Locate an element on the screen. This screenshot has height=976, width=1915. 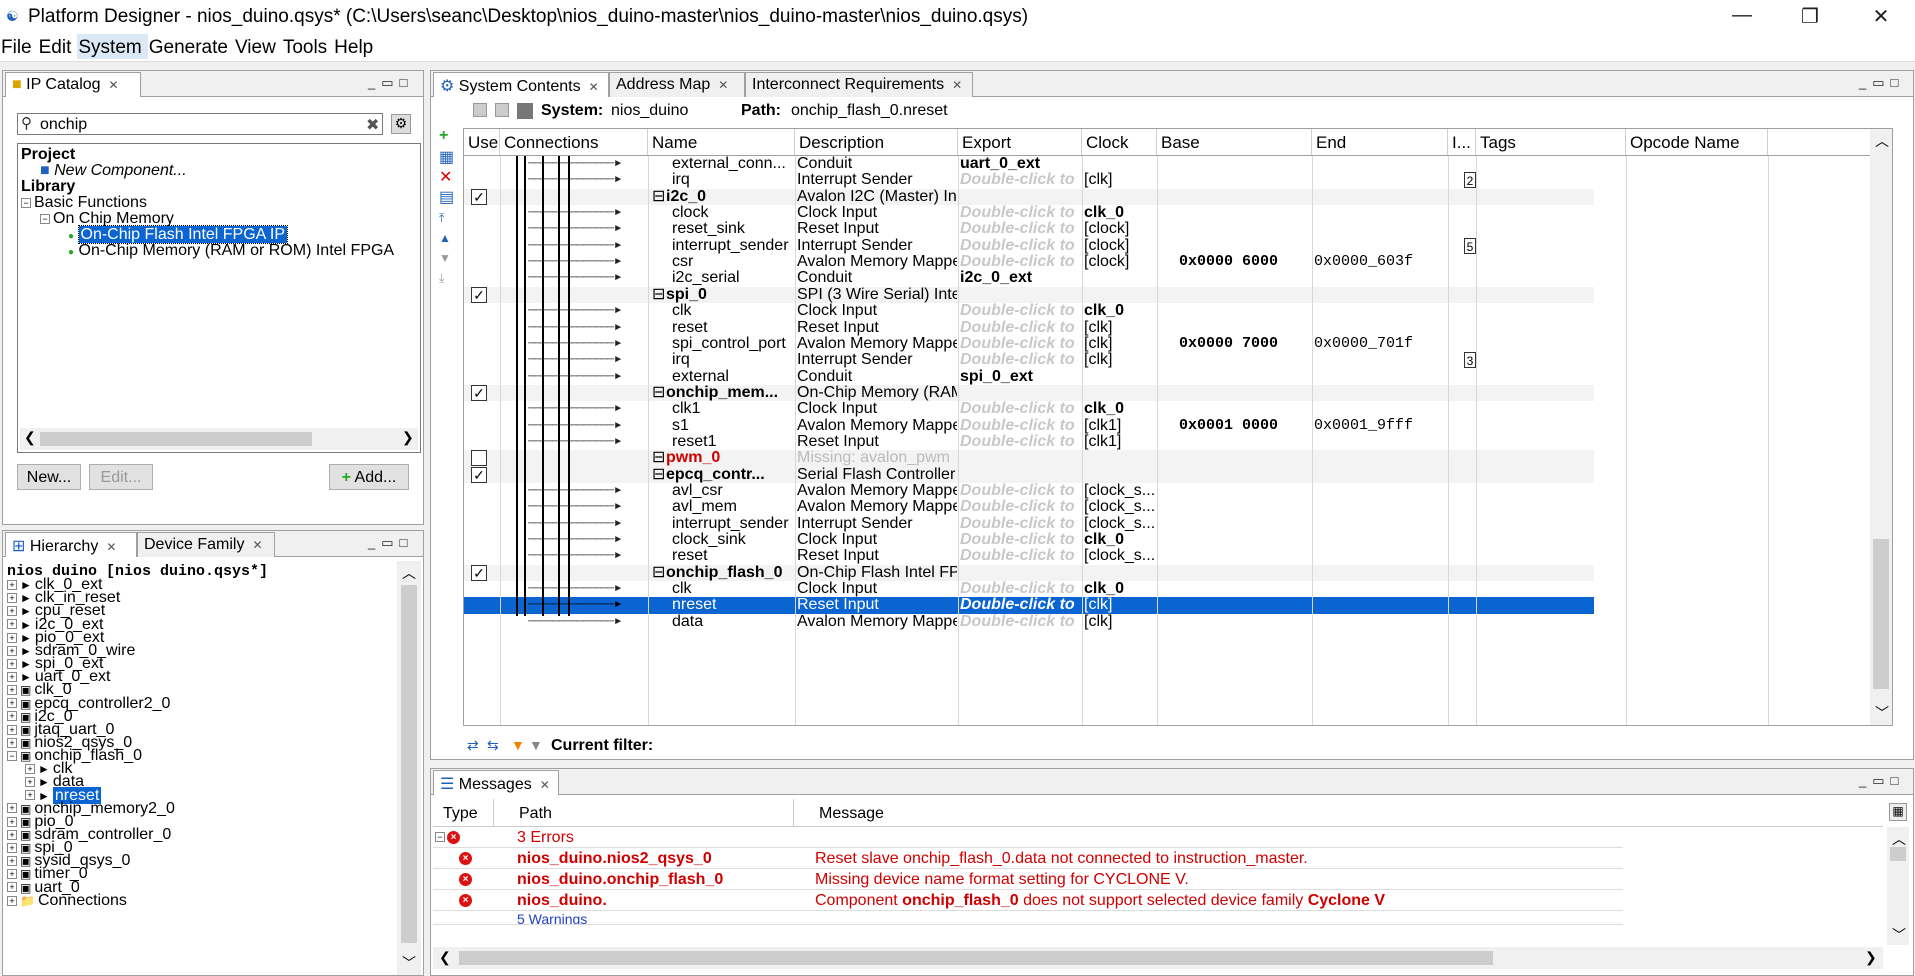
component-row: ⊟ pwm_0 Missing: avalon_pwm is located at coordinates (1029, 458).